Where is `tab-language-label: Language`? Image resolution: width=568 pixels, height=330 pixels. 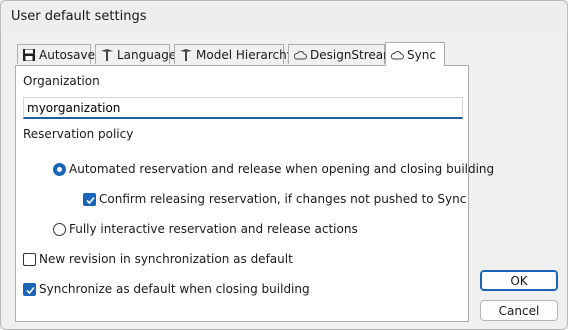 tab-language-label: Language is located at coordinates (147, 54).